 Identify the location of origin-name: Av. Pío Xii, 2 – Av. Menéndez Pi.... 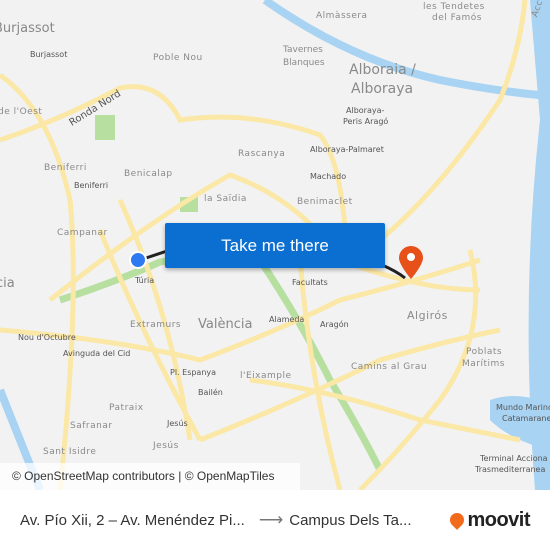
(132, 520).